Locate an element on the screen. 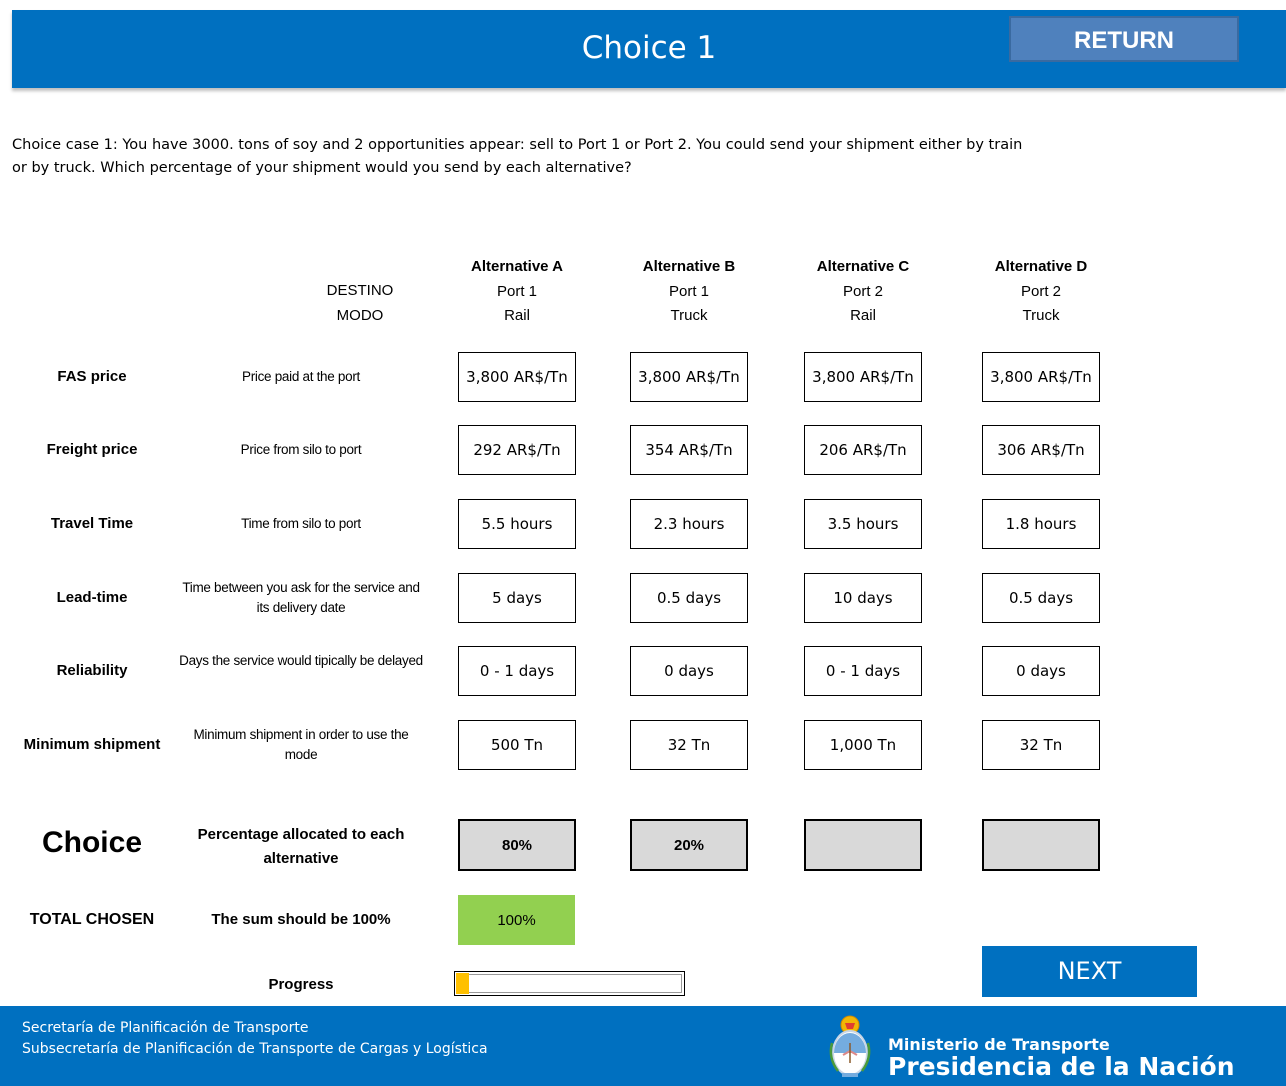 Image resolution: width=1286 pixels, height=1086 pixels. modo-label: MODO is located at coordinates (360, 315).